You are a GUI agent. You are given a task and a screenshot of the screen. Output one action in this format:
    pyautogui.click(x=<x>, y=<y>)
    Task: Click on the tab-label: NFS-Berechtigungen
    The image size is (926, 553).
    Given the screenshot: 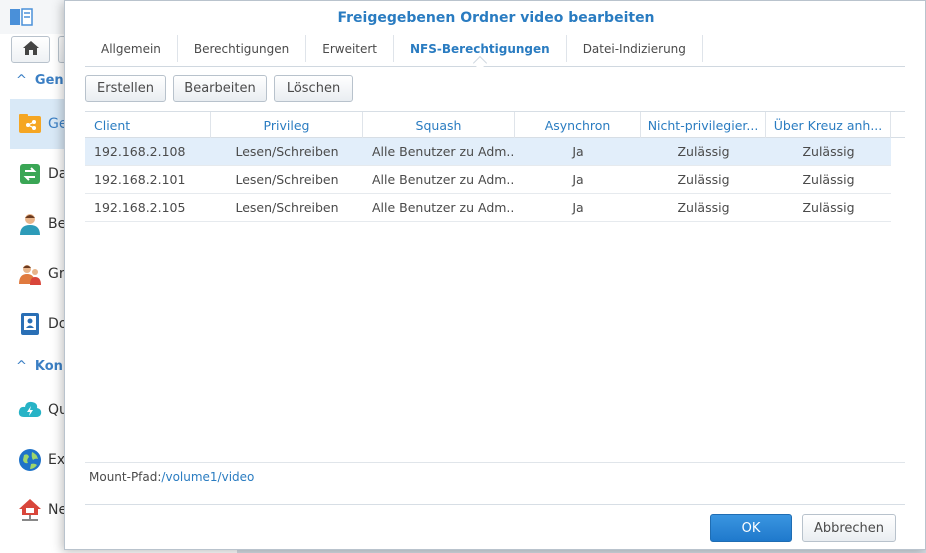 What is the action you would take?
    pyautogui.click(x=480, y=48)
    